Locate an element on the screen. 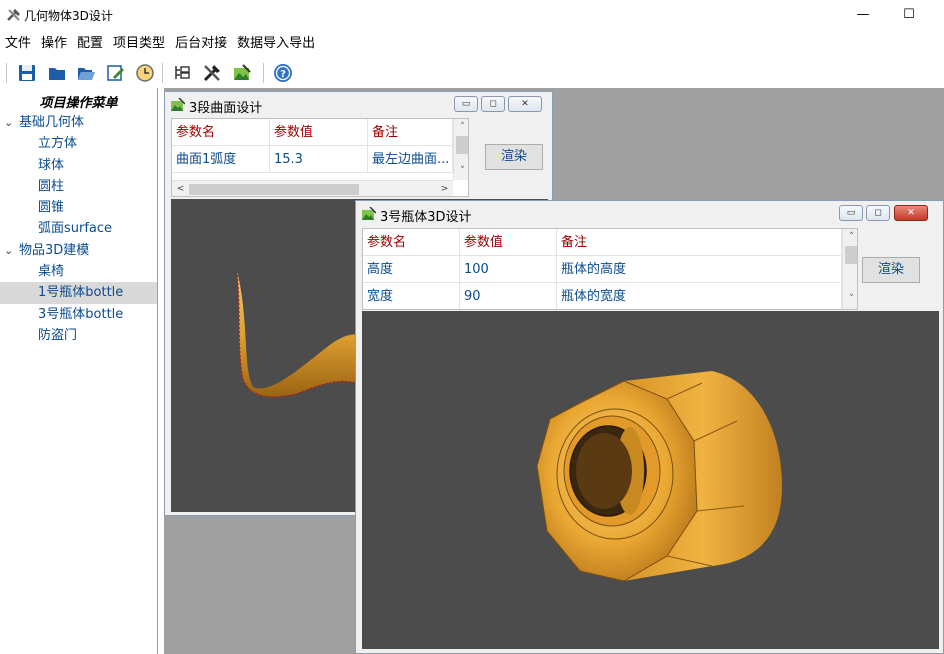 The width and height of the screenshot is (944, 654). menu-import-export: 数据导入导出 is located at coordinates (276, 44).